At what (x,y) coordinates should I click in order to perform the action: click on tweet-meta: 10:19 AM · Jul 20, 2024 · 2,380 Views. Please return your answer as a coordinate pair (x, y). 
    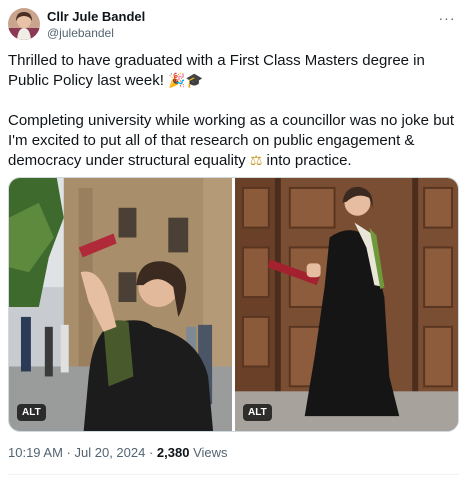
    Looking at the image, I should click on (118, 453).